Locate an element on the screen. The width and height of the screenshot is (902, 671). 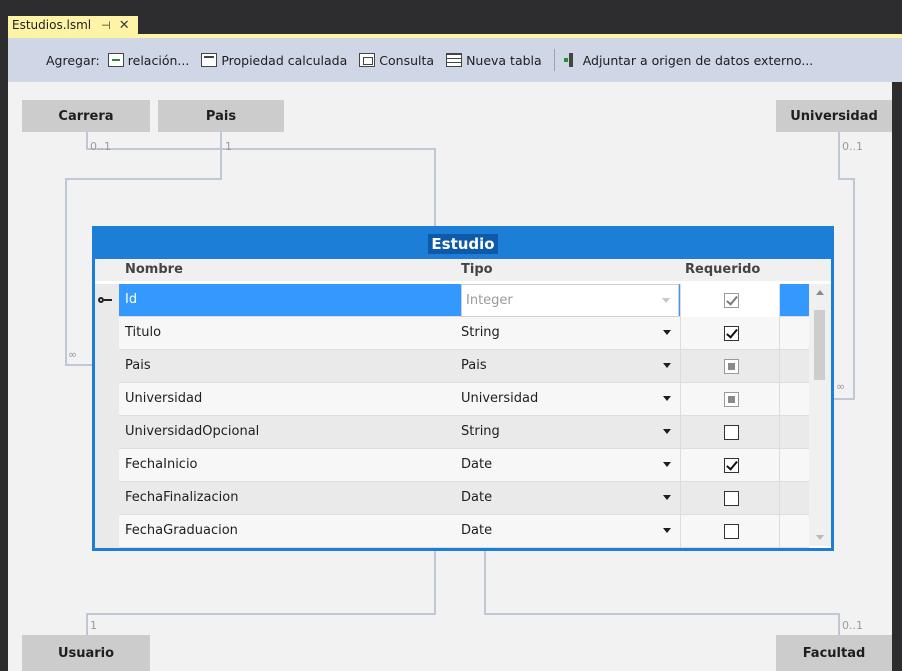
query-icon is located at coordinates (367, 60).